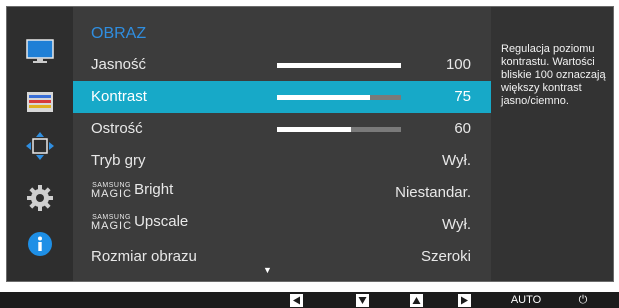  I want to click on left-arrow-icon, so click(296, 300).